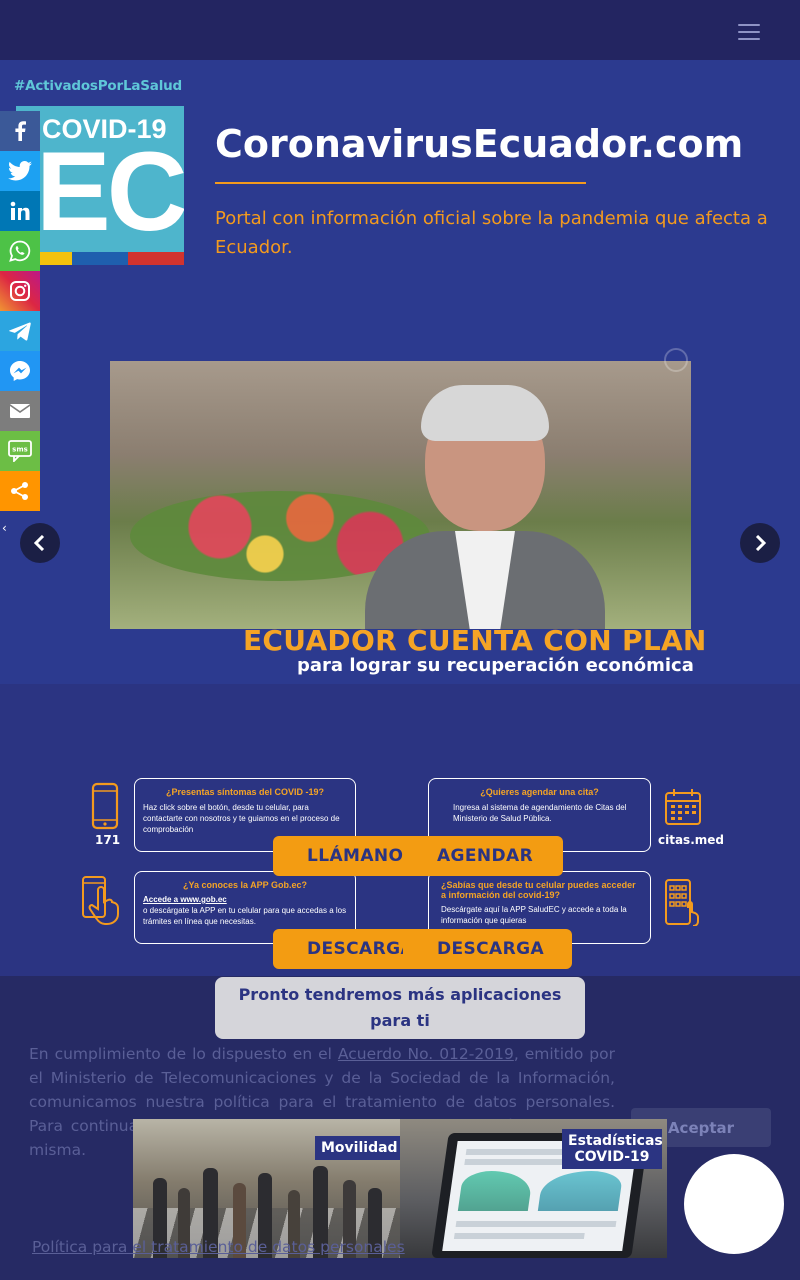 This screenshot has width=800, height=1280. What do you see at coordinates (612, 1149) in the screenshot?
I see `estadisticas-label: Estadísticas COVID-19` at bounding box center [612, 1149].